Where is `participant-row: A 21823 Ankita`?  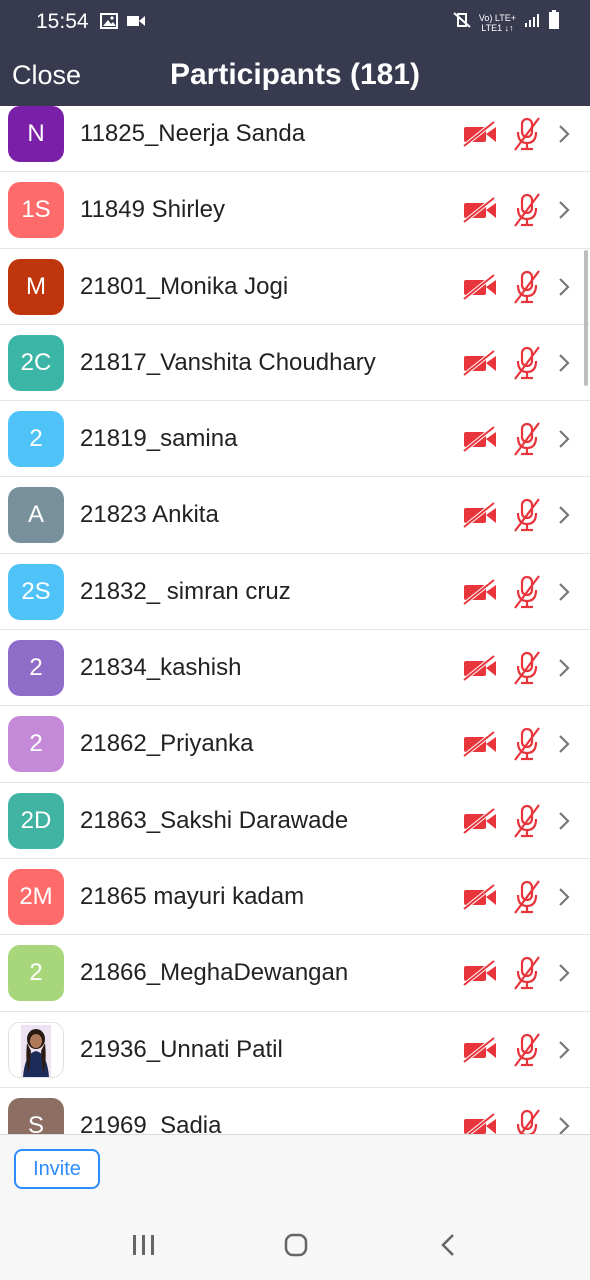 participant-row: A 21823 Ankita is located at coordinates (295, 515).